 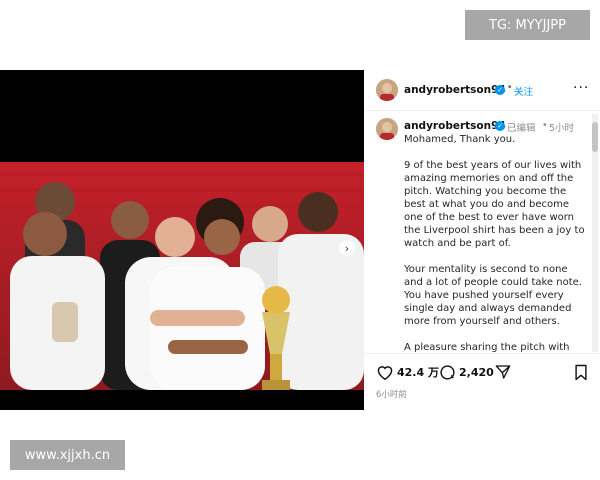 I want to click on post-actions: 42.4 万 2,420 6小时前, so click(x=482, y=382).